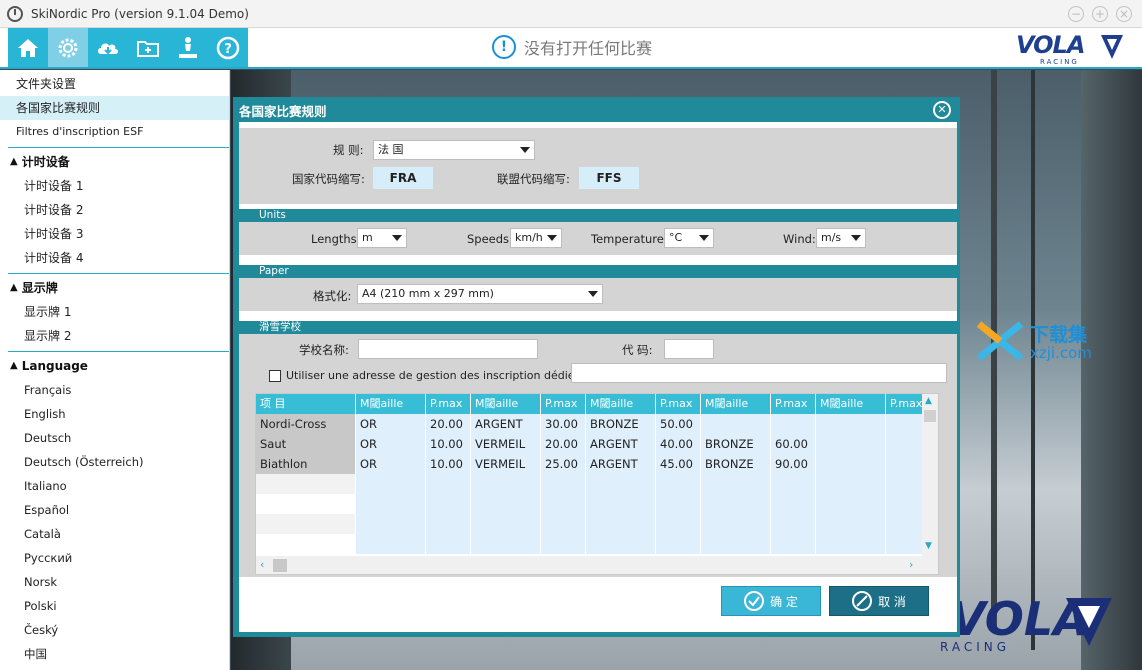 The width and height of the screenshot is (1142, 670). What do you see at coordinates (148, 47) in the screenshot?
I see `new-folder-button` at bounding box center [148, 47].